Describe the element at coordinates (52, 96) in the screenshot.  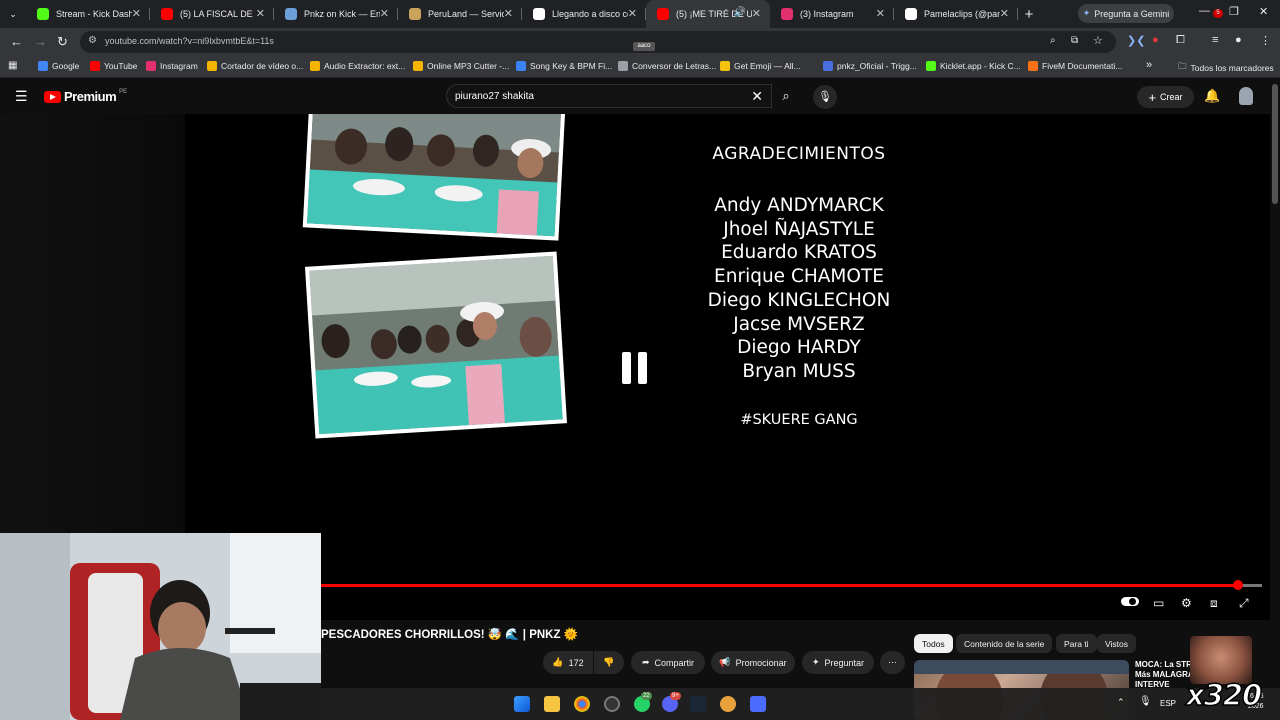
I see `youtube-play-icon` at that location.